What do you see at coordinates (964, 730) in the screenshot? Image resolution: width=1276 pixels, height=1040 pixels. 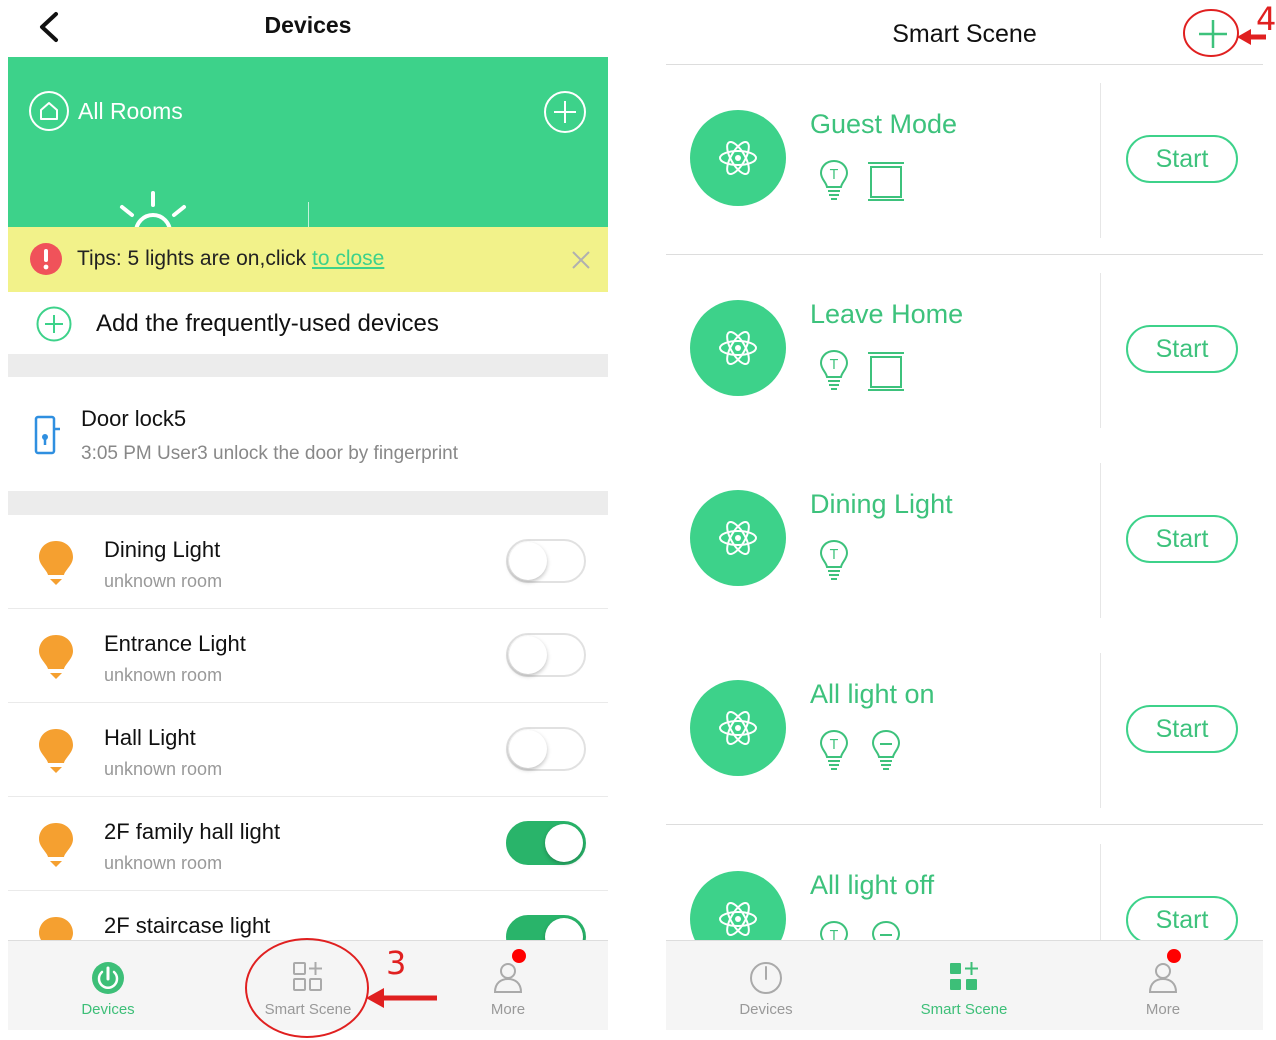 I see `scene-row: All light on T Start` at bounding box center [964, 730].